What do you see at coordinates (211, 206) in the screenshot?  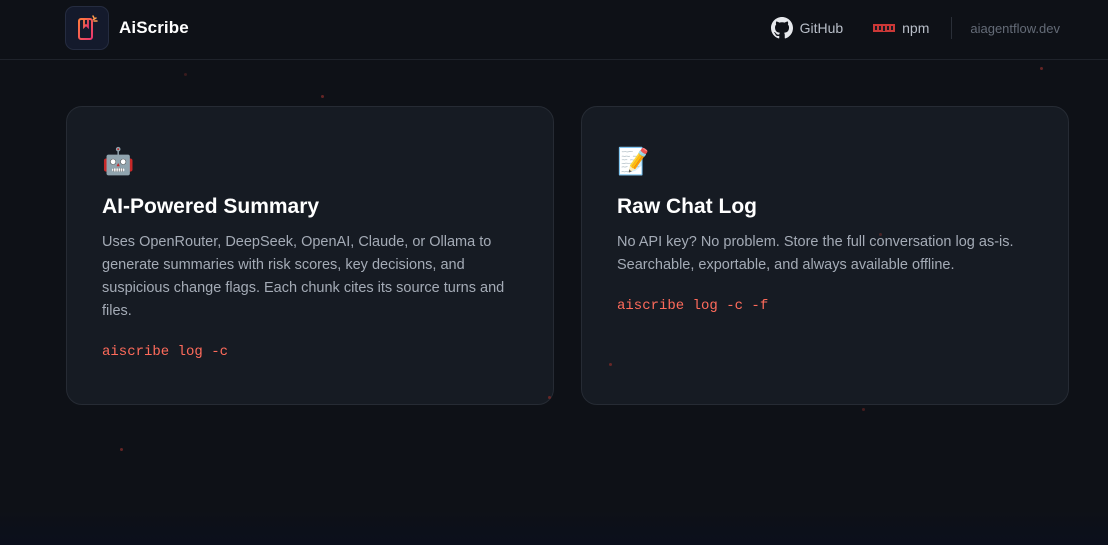 I see `card-title: AI-Powered Summary` at bounding box center [211, 206].